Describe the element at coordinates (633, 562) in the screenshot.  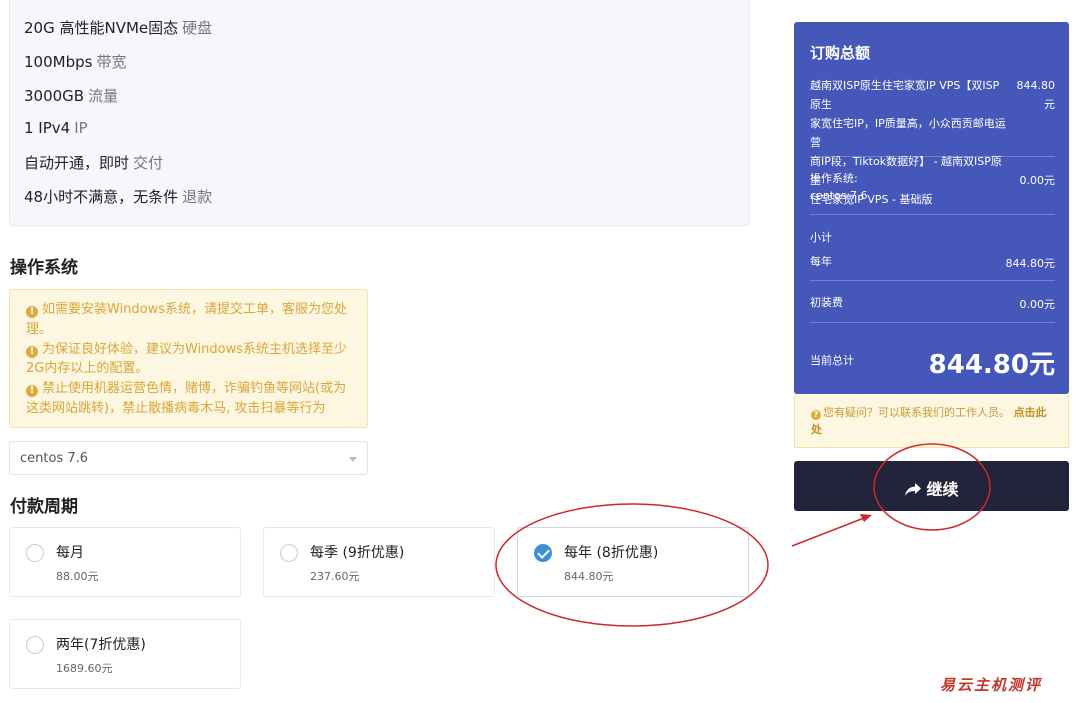
I see `billing-option-yearly: 每年 (8折优惠) 844.80元` at that location.